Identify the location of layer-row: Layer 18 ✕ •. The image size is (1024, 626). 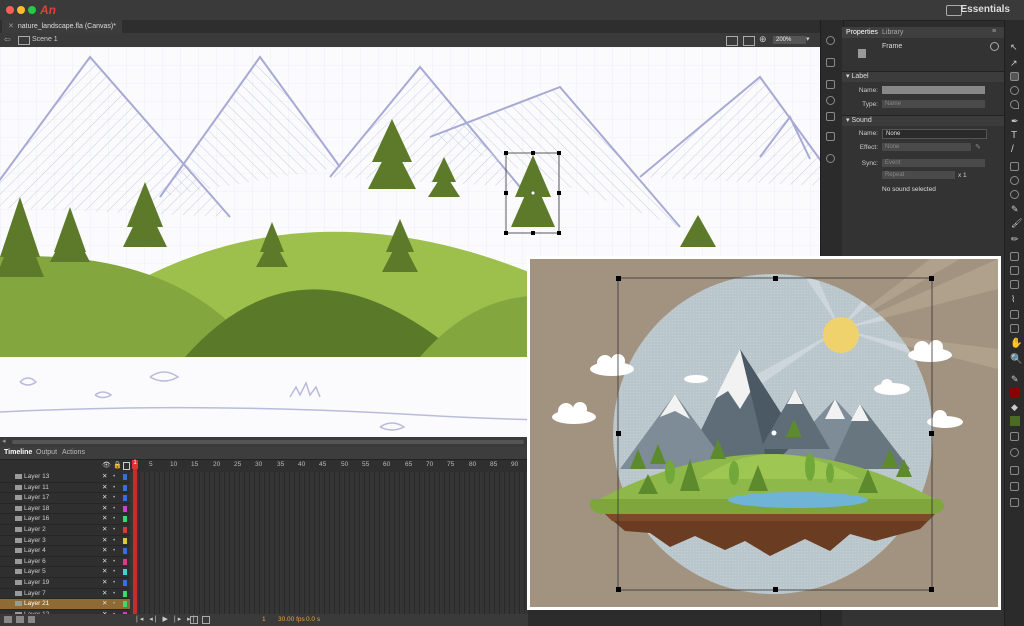
(65, 509).